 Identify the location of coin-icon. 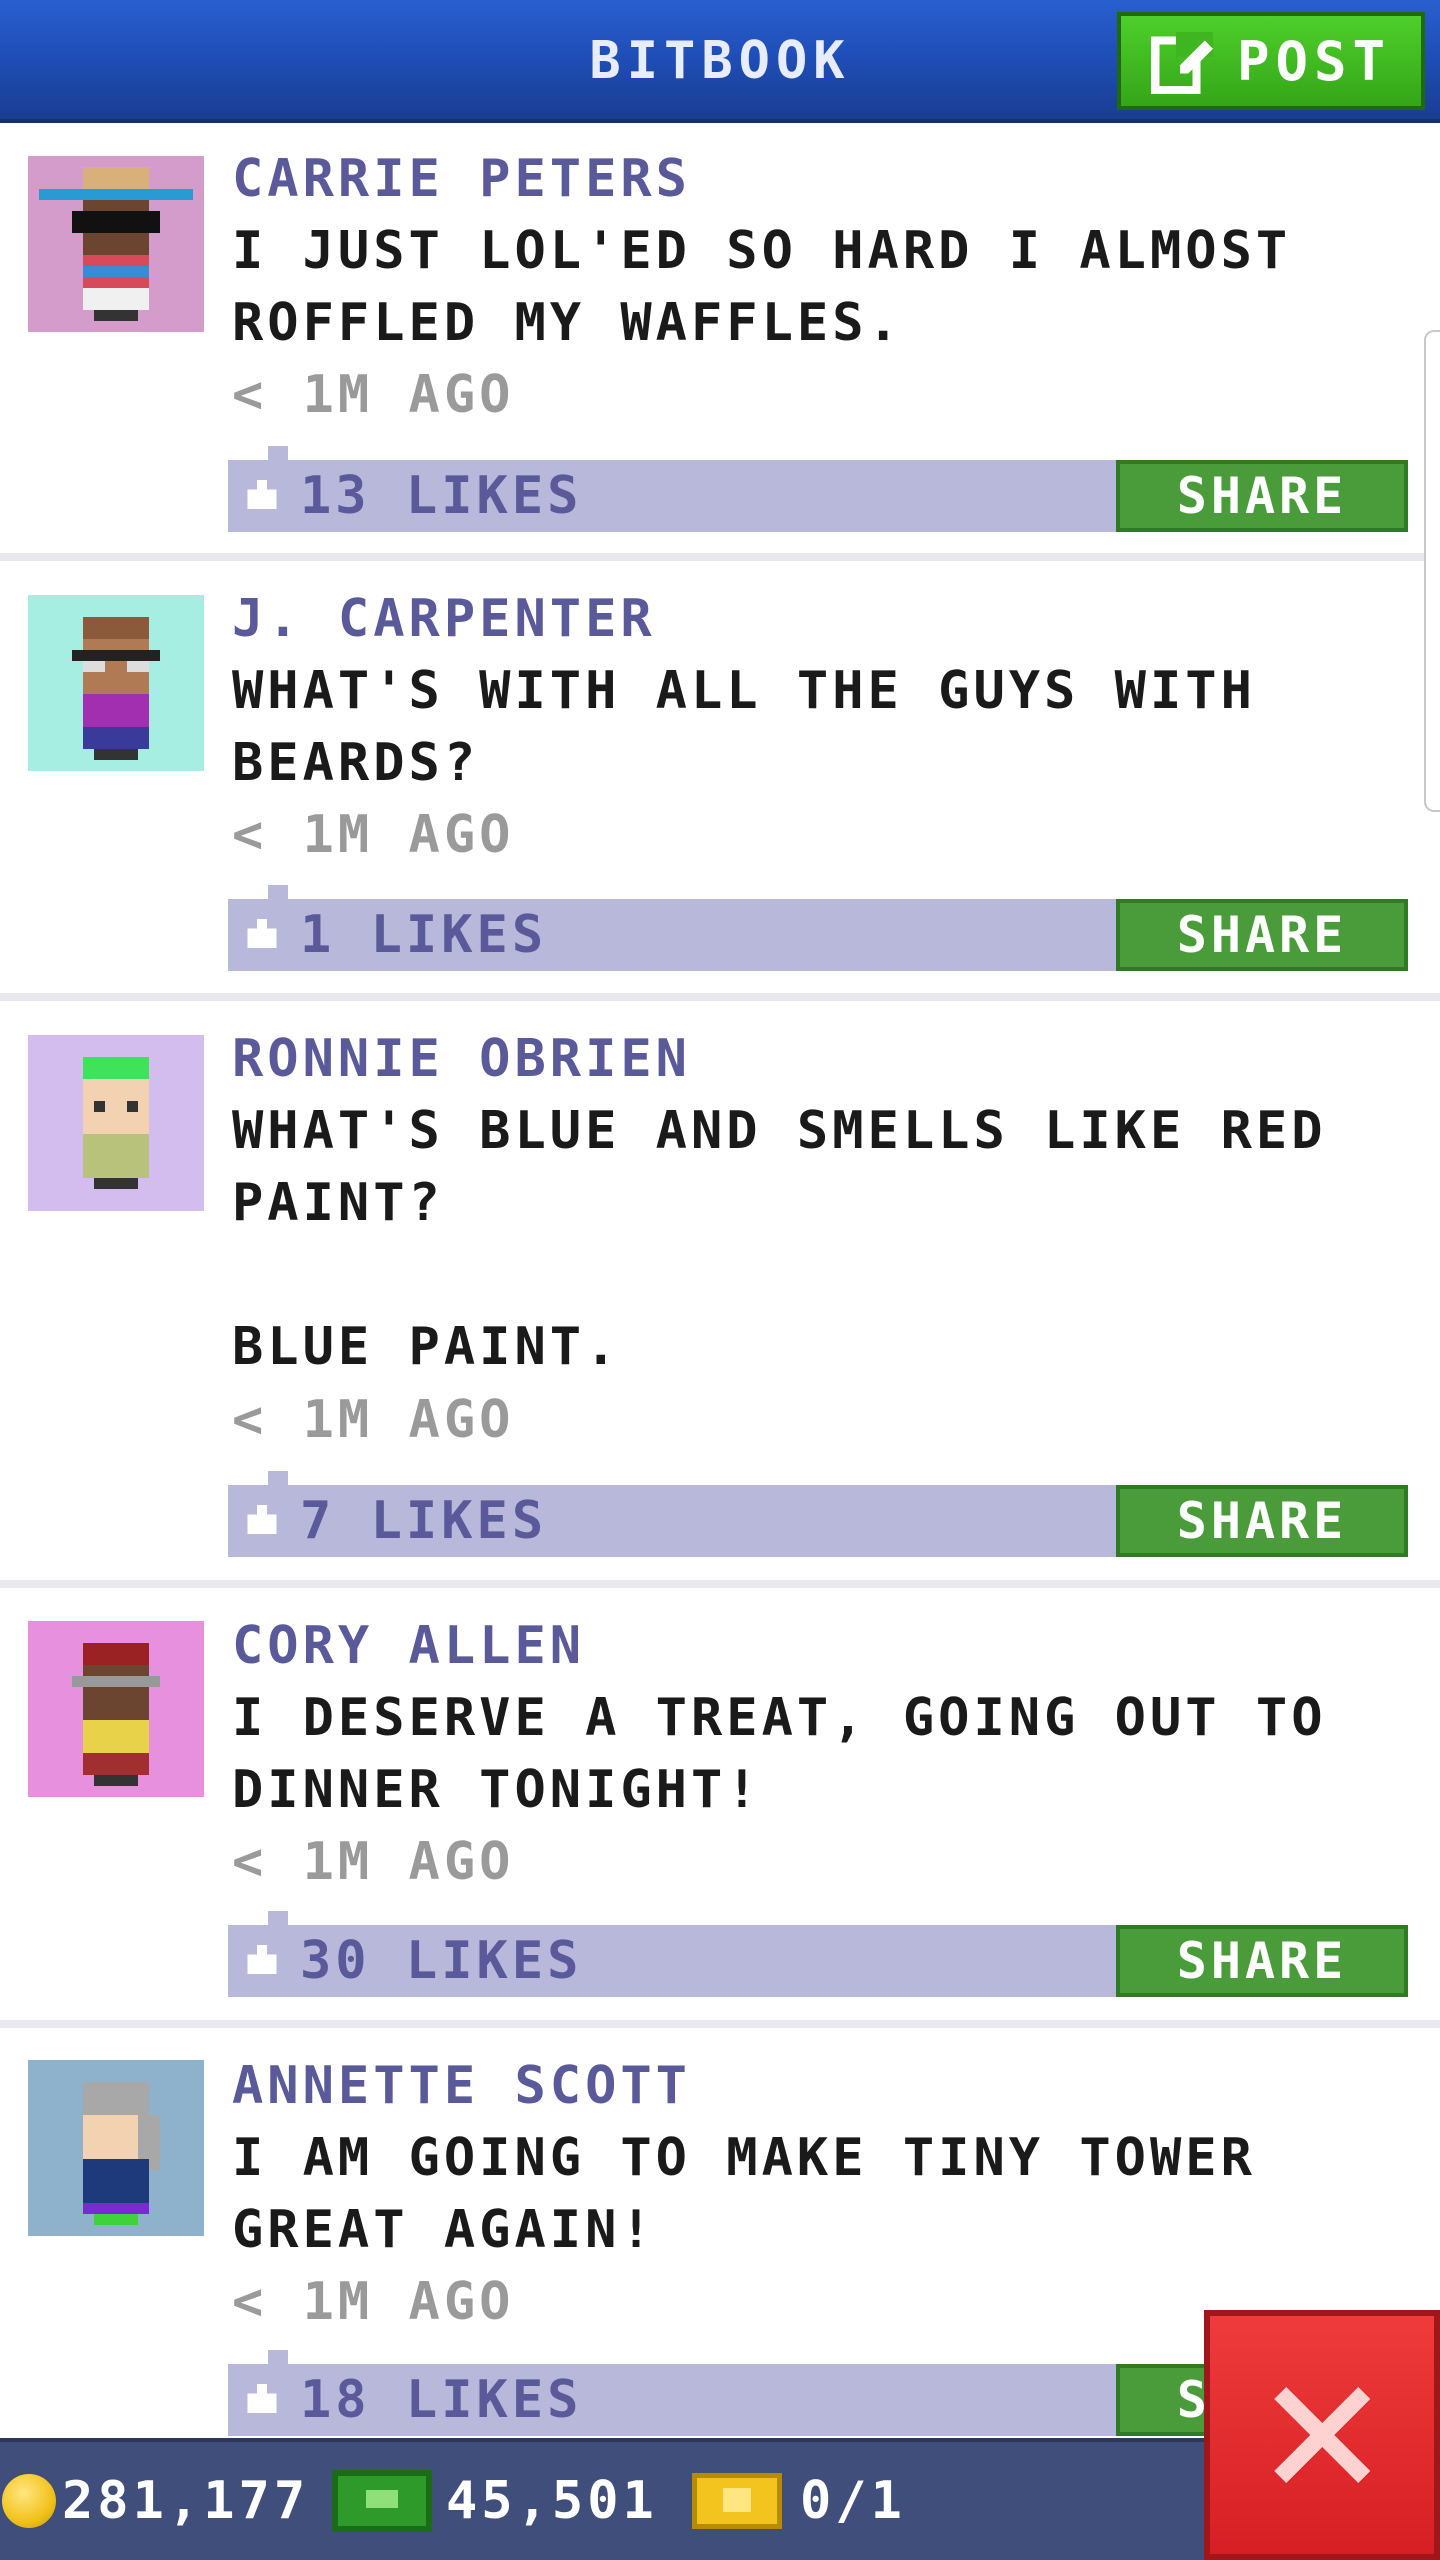
(29, 2501).